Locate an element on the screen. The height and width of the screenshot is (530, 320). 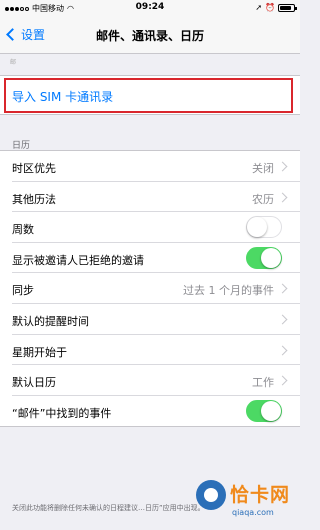
row-alternate-calendars: 其他历法 农历 is located at coordinates (150, 197).